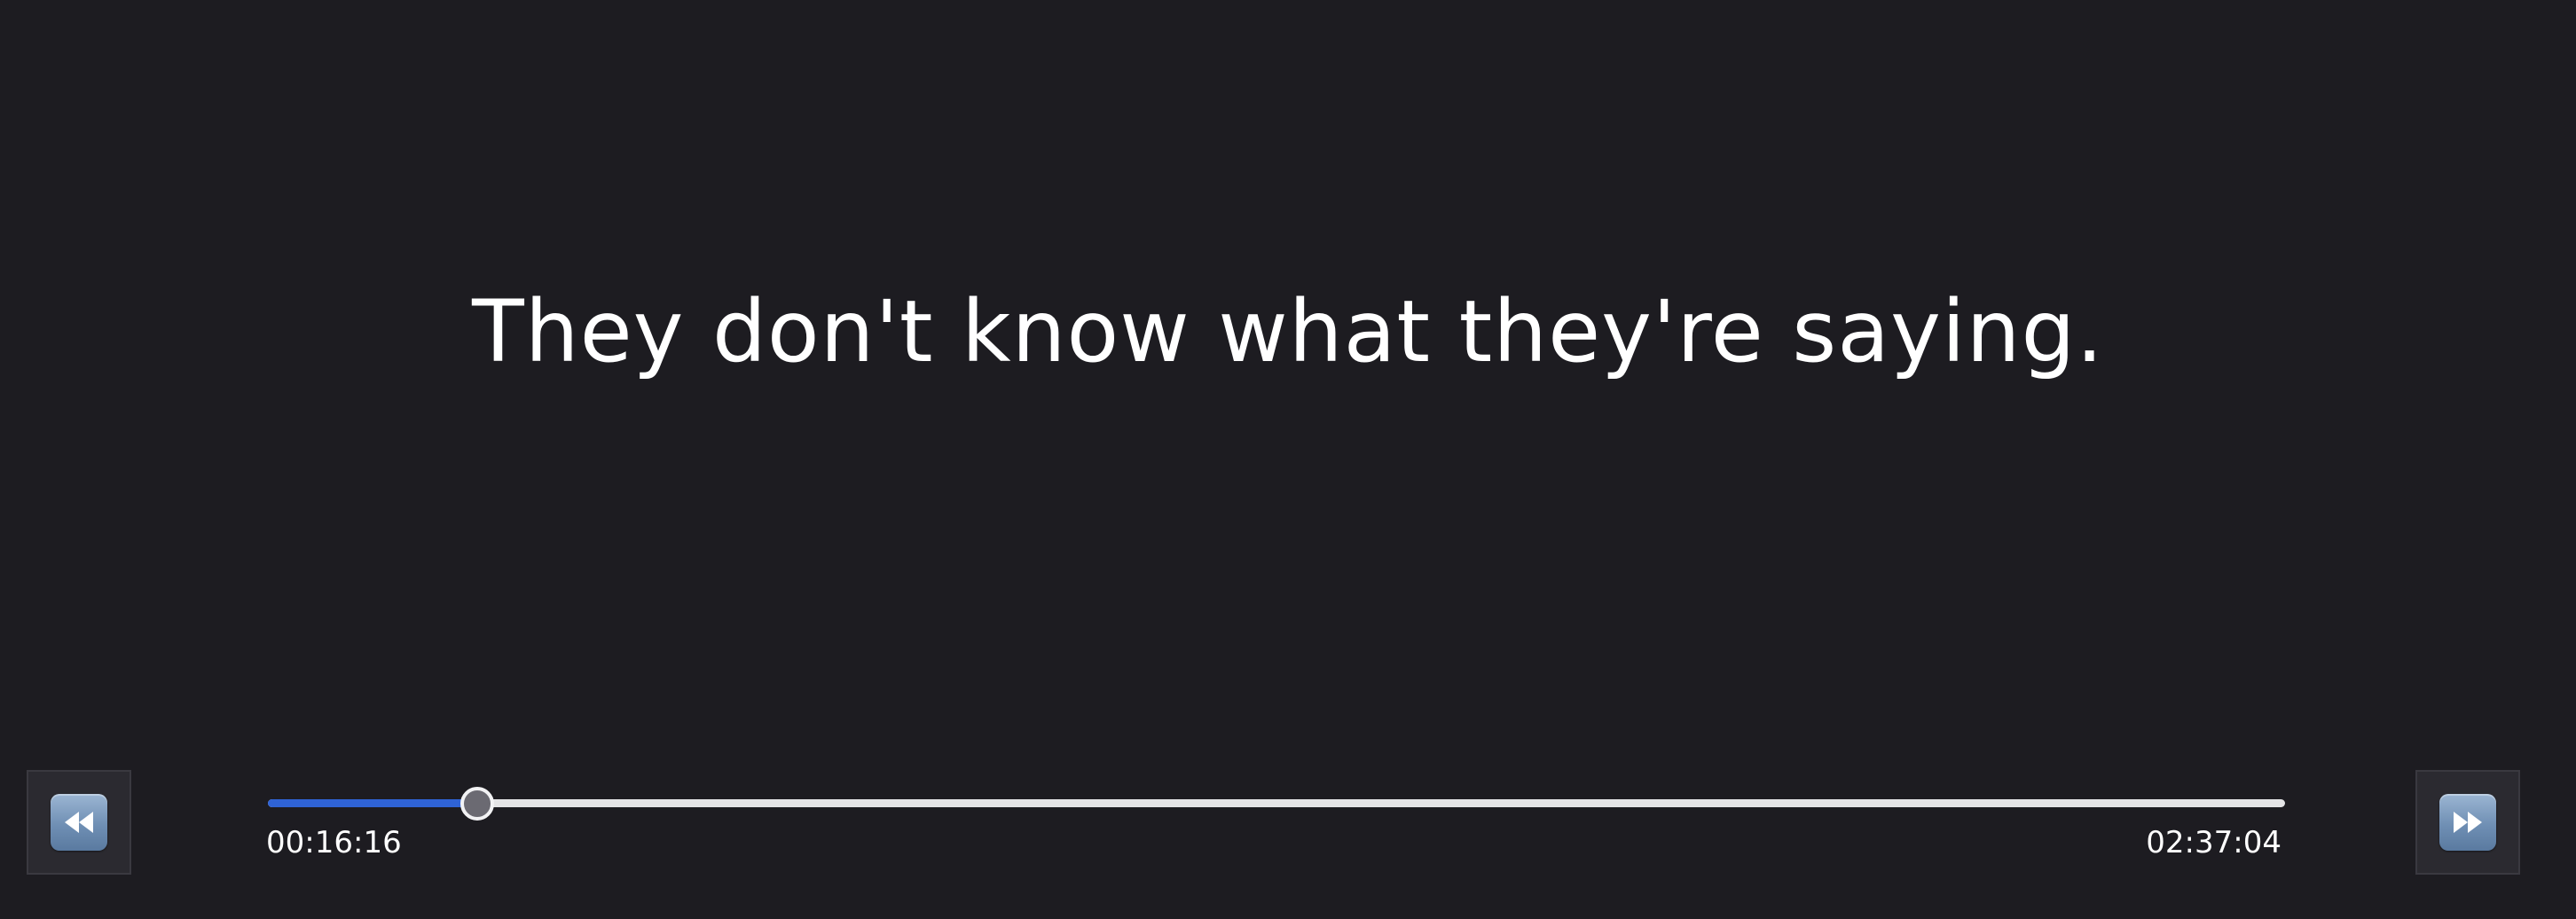 The width and height of the screenshot is (2576, 919). I want to click on subtitle-text: They don't know what they're saying., so click(1288, 331).